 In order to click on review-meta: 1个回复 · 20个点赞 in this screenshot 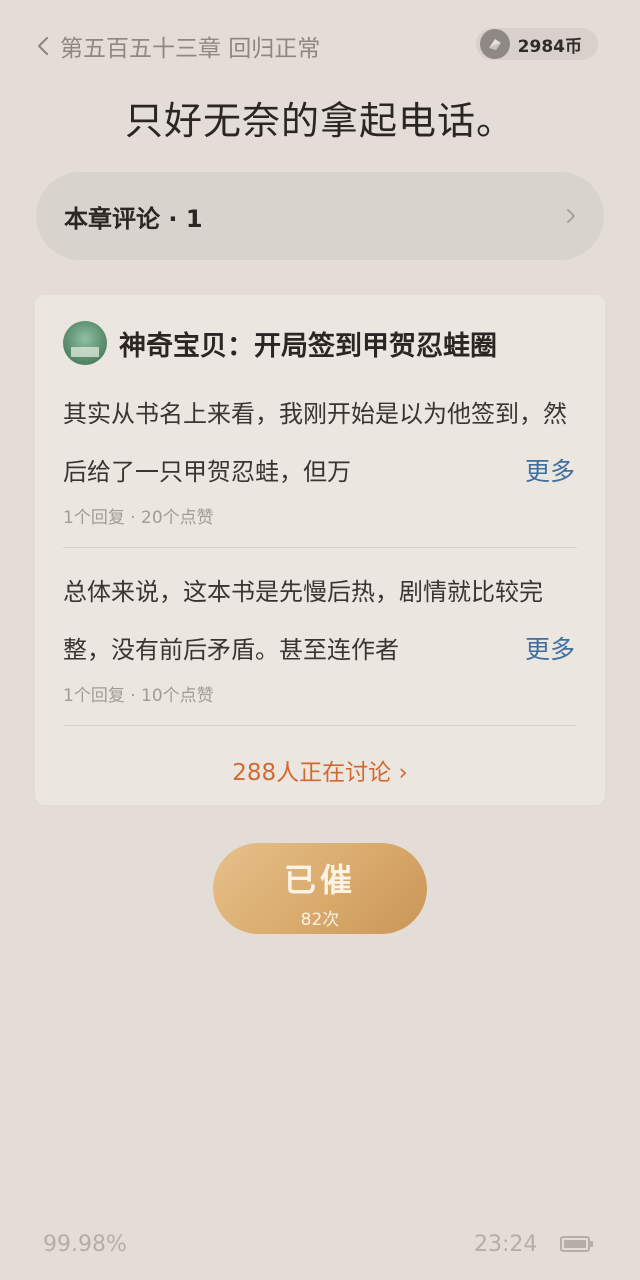, I will do `click(138, 518)`.